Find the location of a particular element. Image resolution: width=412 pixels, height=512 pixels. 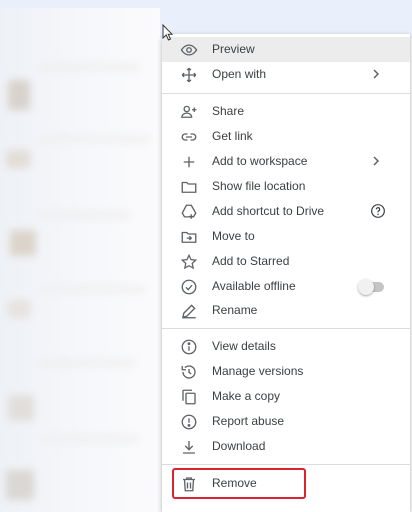

menu-item-label: Add to Starred is located at coordinates (251, 261).